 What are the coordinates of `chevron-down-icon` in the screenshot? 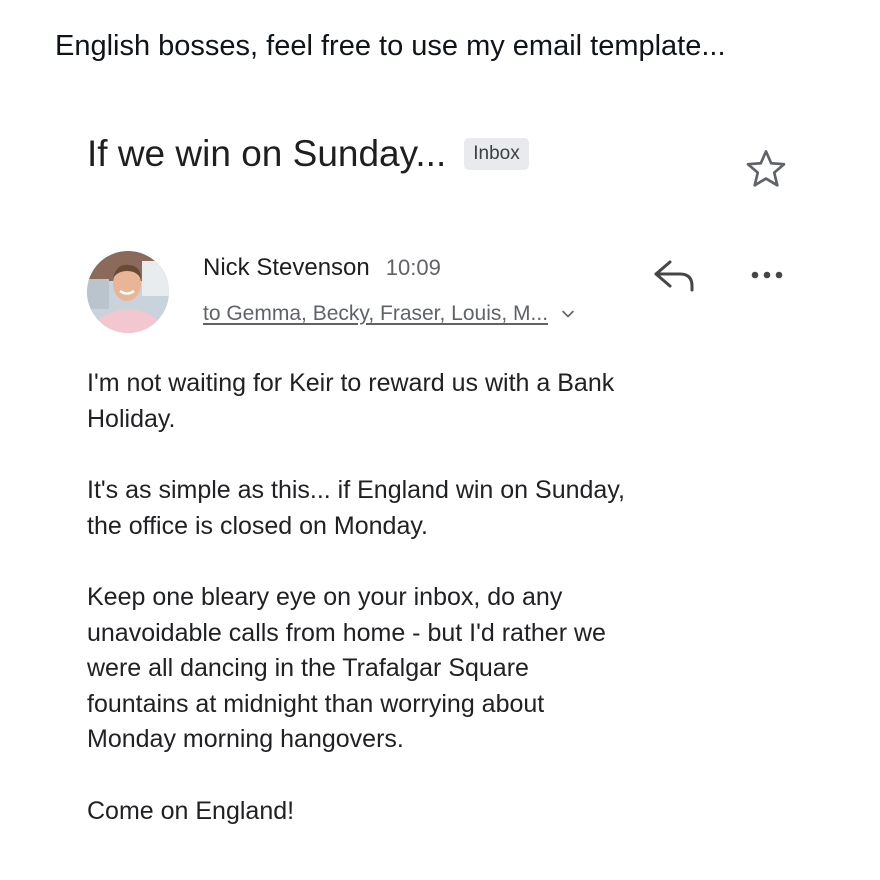 It's located at (568, 314).